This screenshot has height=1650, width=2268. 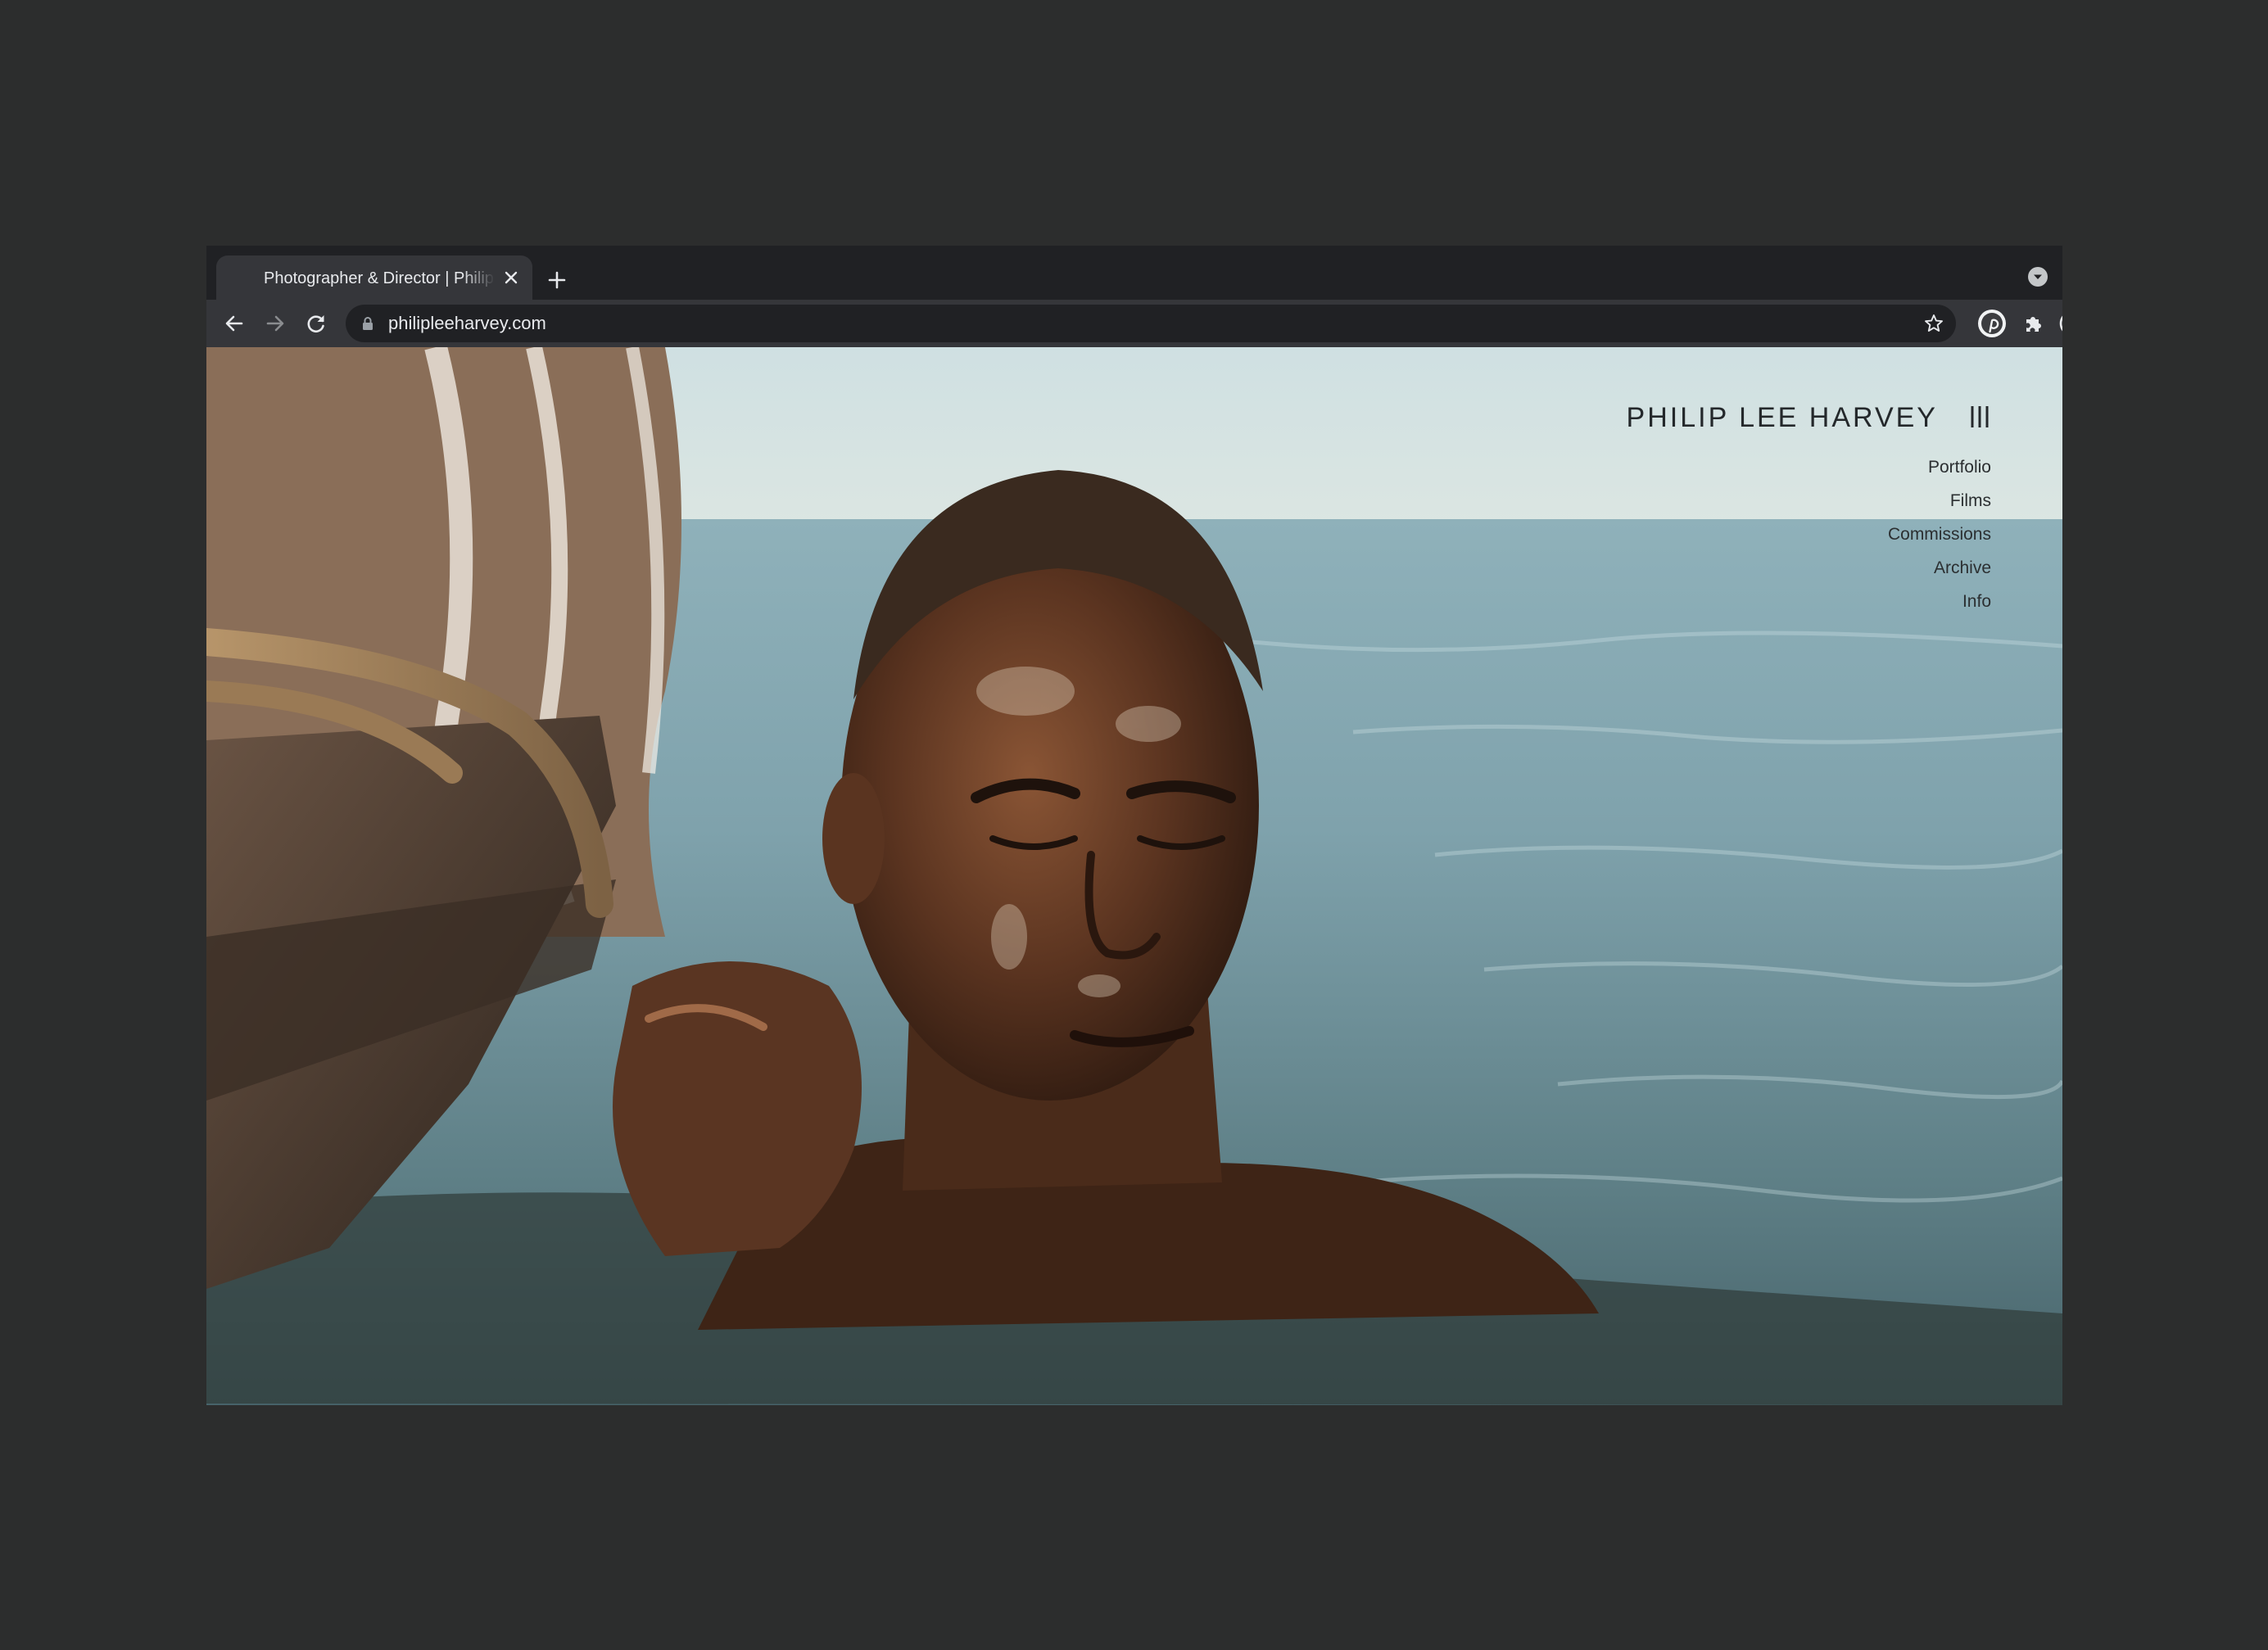 What do you see at coordinates (2059, 323) in the screenshot?
I see `circular-extension-icon` at bounding box center [2059, 323].